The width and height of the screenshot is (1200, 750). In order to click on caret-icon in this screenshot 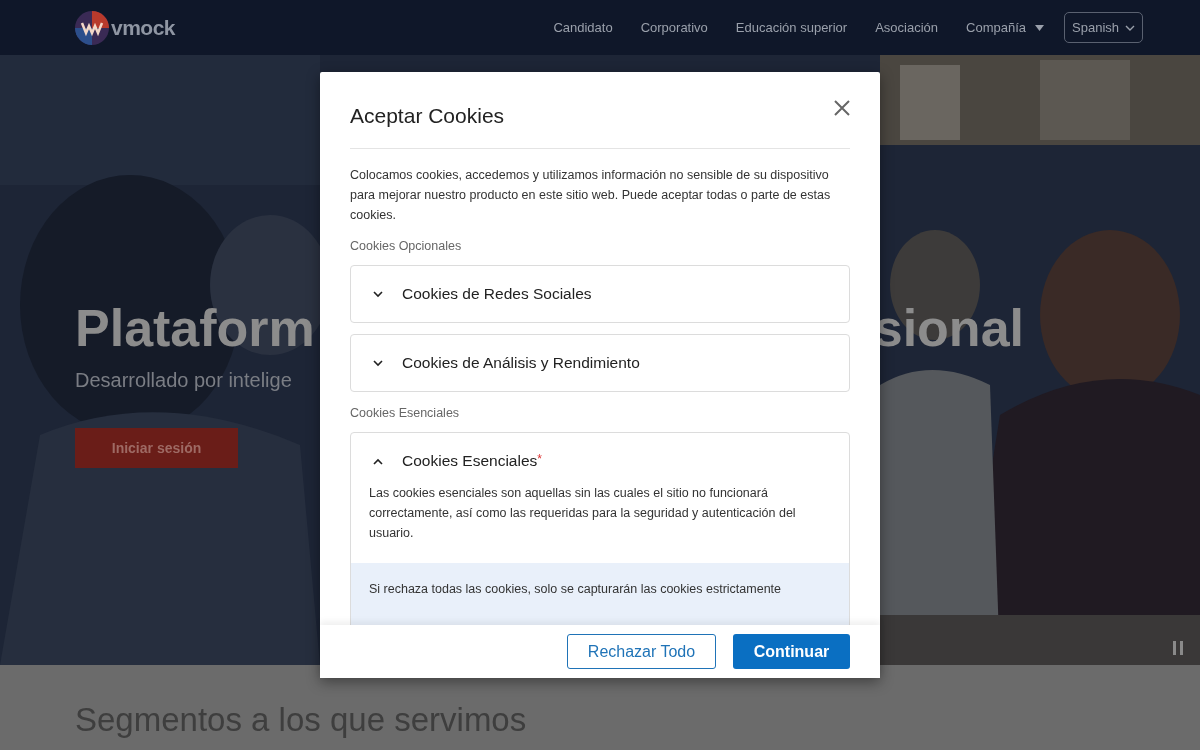, I will do `click(1039, 27)`.